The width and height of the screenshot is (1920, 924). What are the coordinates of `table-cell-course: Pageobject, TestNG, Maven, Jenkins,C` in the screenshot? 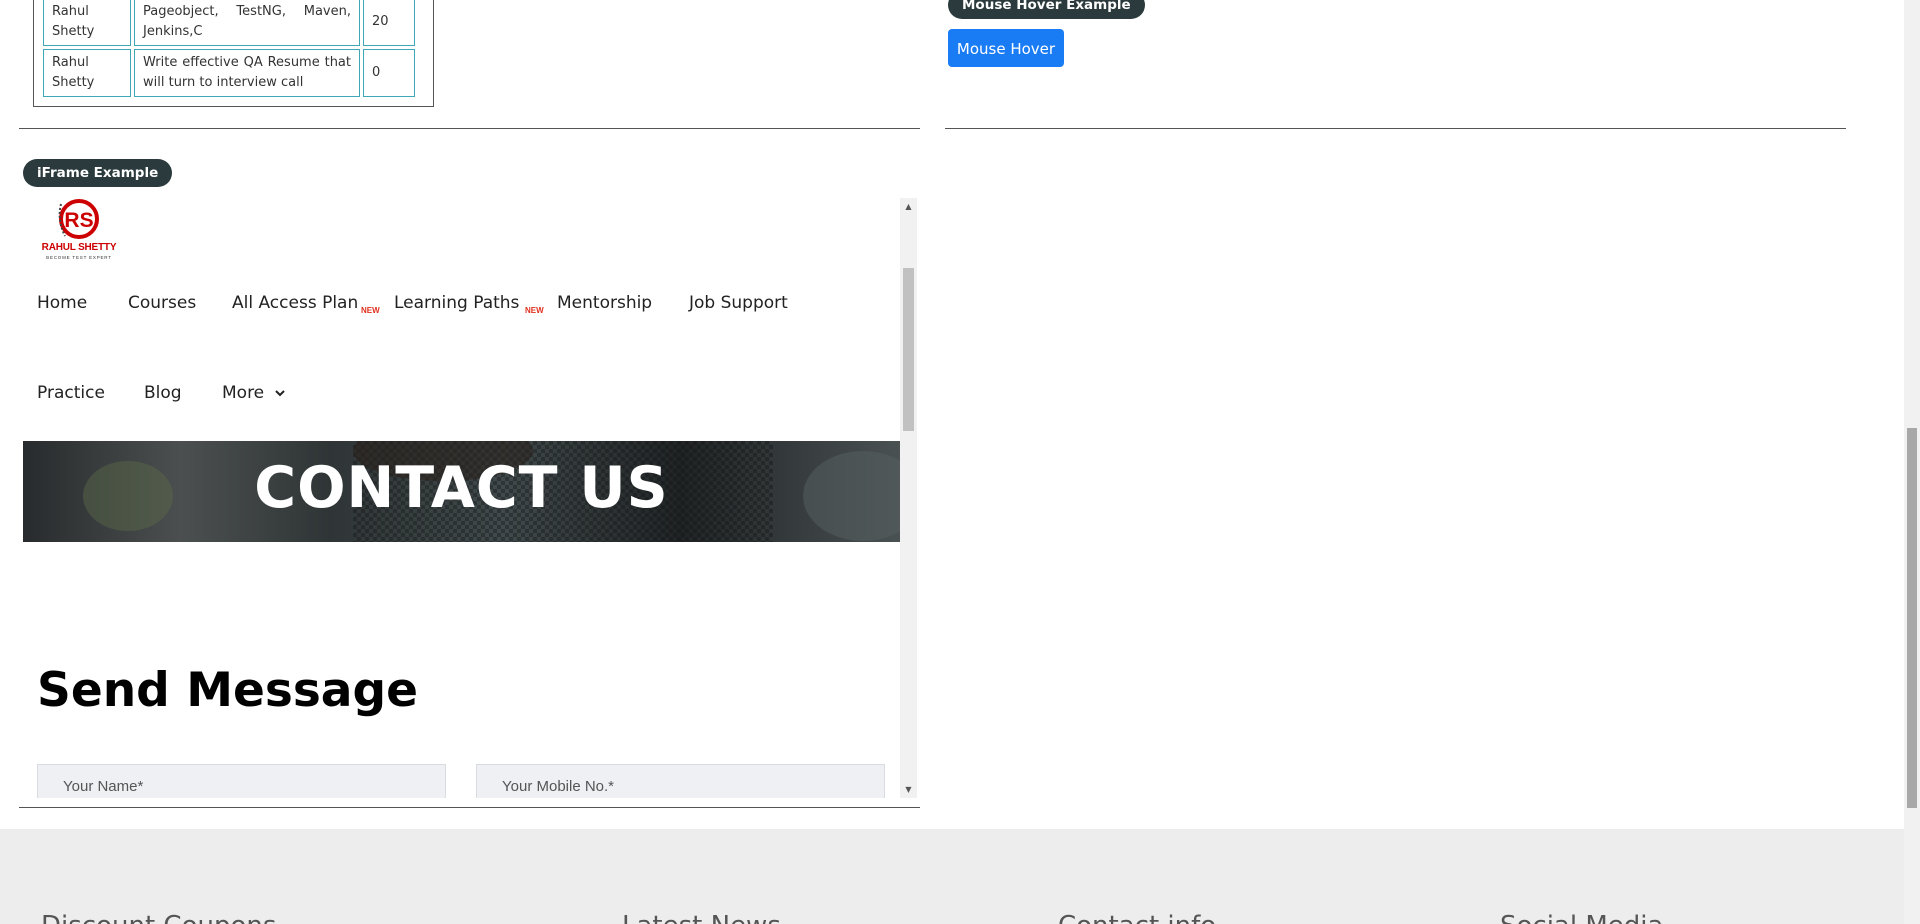 It's located at (247, 23).